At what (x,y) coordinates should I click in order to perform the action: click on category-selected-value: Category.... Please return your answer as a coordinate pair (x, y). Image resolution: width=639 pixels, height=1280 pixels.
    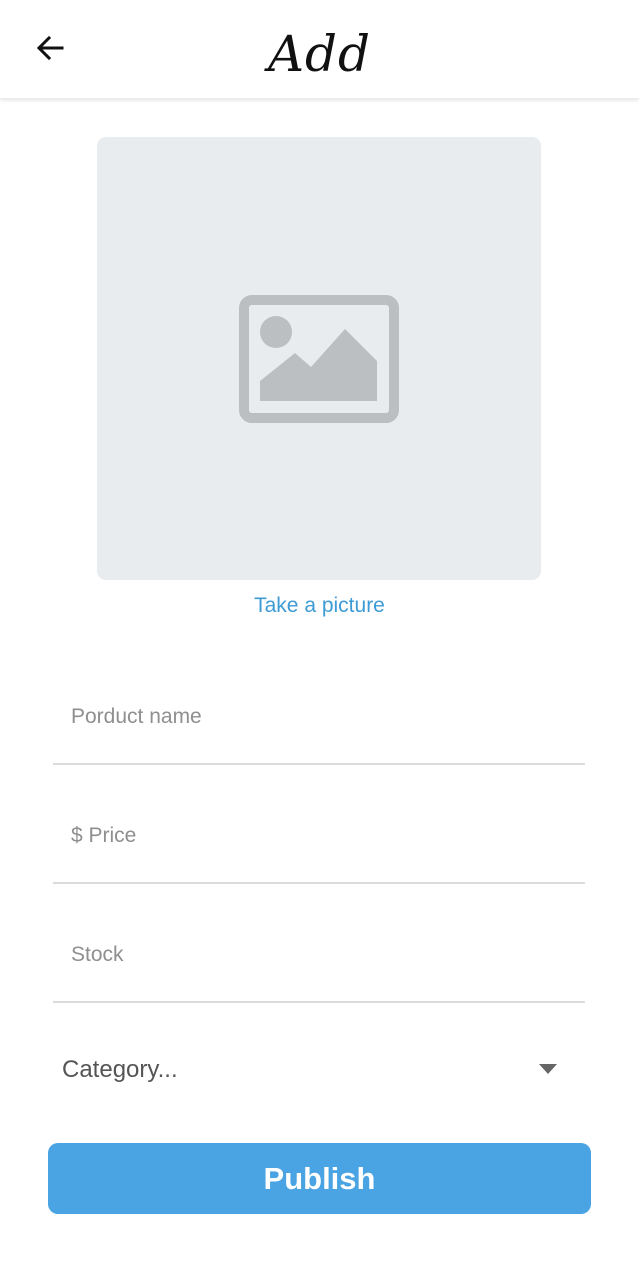
    Looking at the image, I should click on (120, 1069).